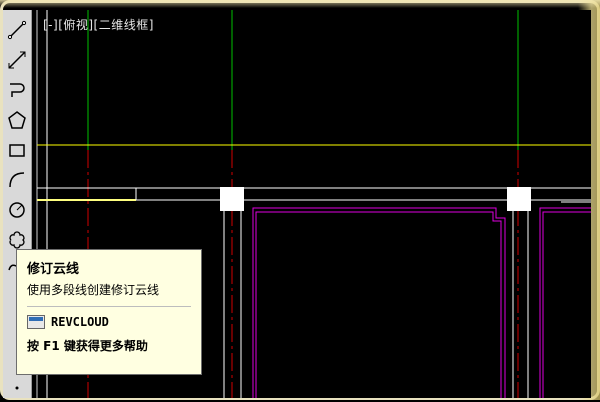 The image size is (600, 402). What do you see at coordinates (109, 312) in the screenshot?
I see `tool-tooltip: 修订云线 使用多段线创建修订云线 REVCLOUD 按 F1 键获得更多帮助` at bounding box center [109, 312].